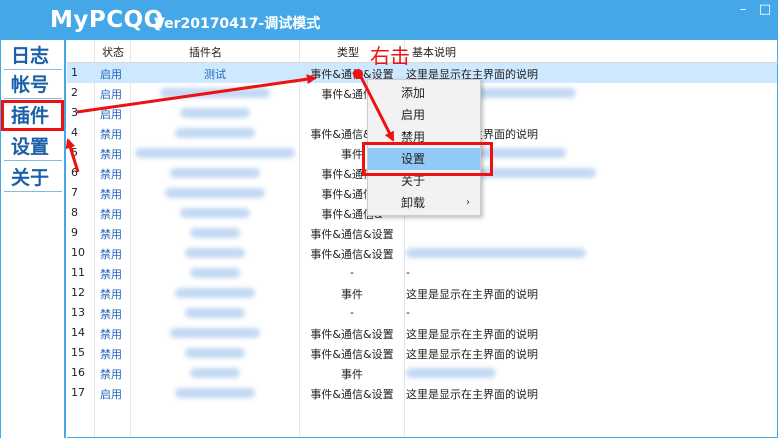  Describe the element at coordinates (78, 352) in the screenshot. I see `row-index: 15` at that location.